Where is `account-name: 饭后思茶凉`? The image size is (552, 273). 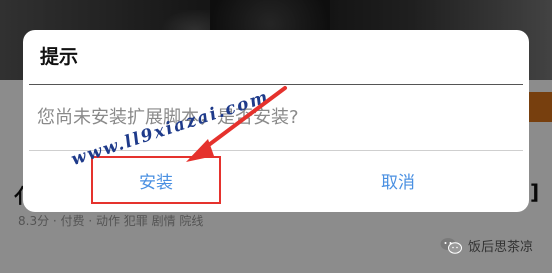 account-name: 饭后思茶凉 is located at coordinates (501, 247).